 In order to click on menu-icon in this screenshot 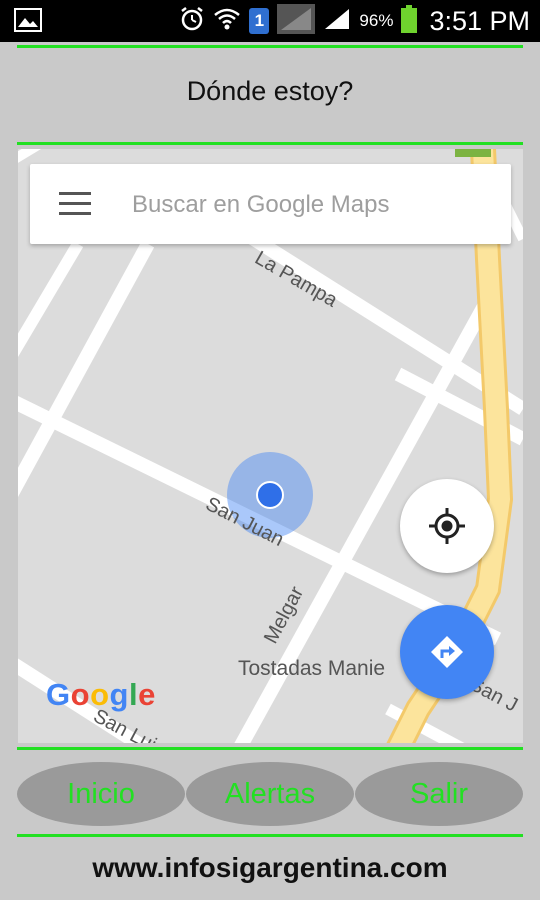, I will do `click(75, 204)`.